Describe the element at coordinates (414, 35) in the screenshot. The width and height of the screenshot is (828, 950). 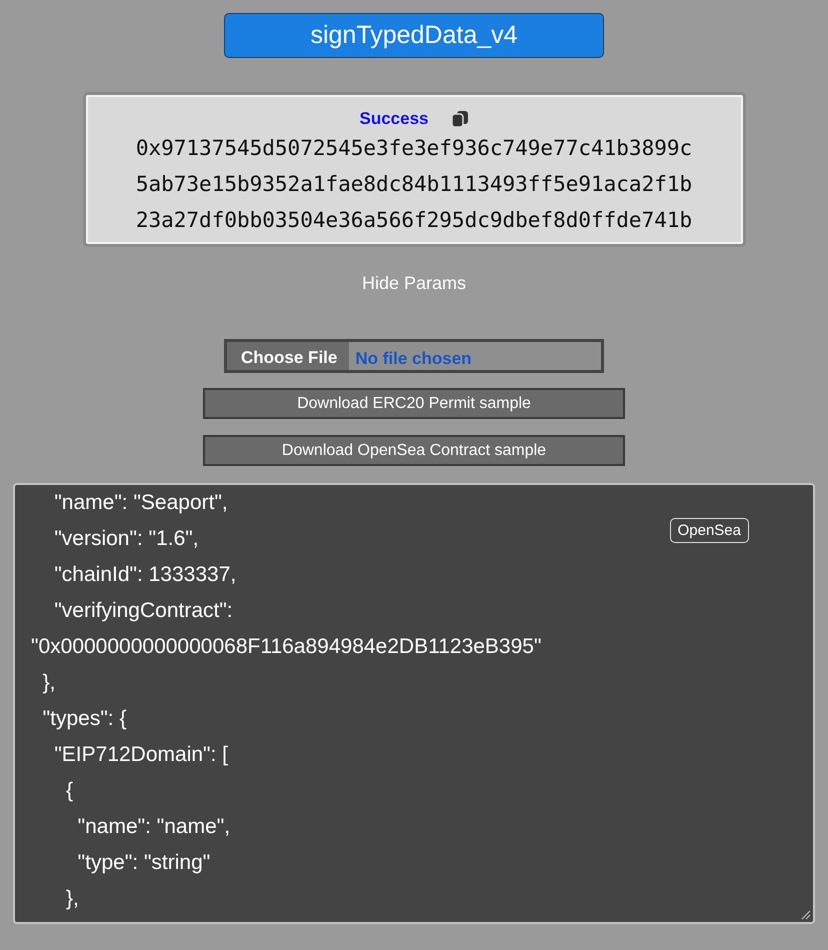
I see `title-button: signTypedData_v4` at that location.